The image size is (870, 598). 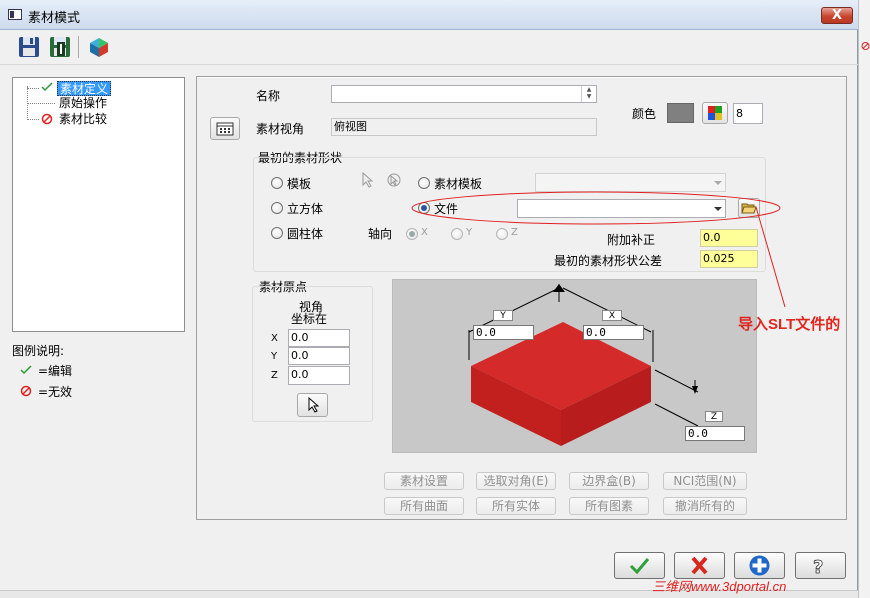 I want to click on preview-y-value: 0.0, so click(x=503, y=332).